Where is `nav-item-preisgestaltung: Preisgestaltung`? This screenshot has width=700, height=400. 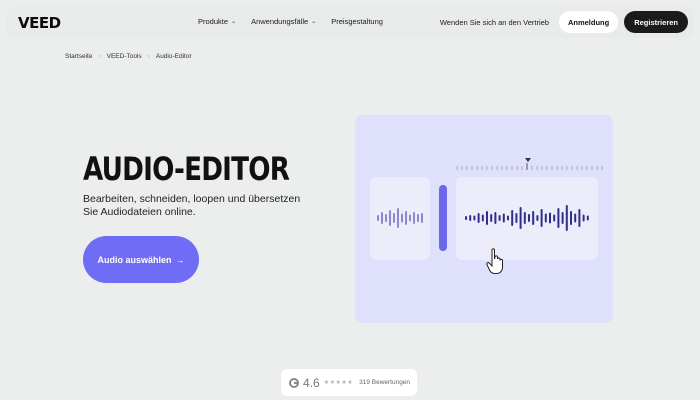
nav-item-preisgestaltung: Preisgestaltung is located at coordinates (357, 21).